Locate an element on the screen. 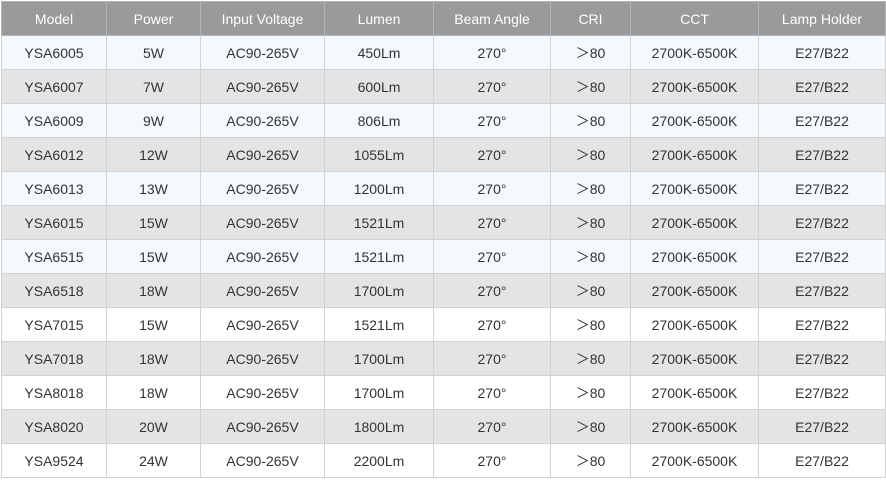  cell-power: 5W is located at coordinates (153, 52).